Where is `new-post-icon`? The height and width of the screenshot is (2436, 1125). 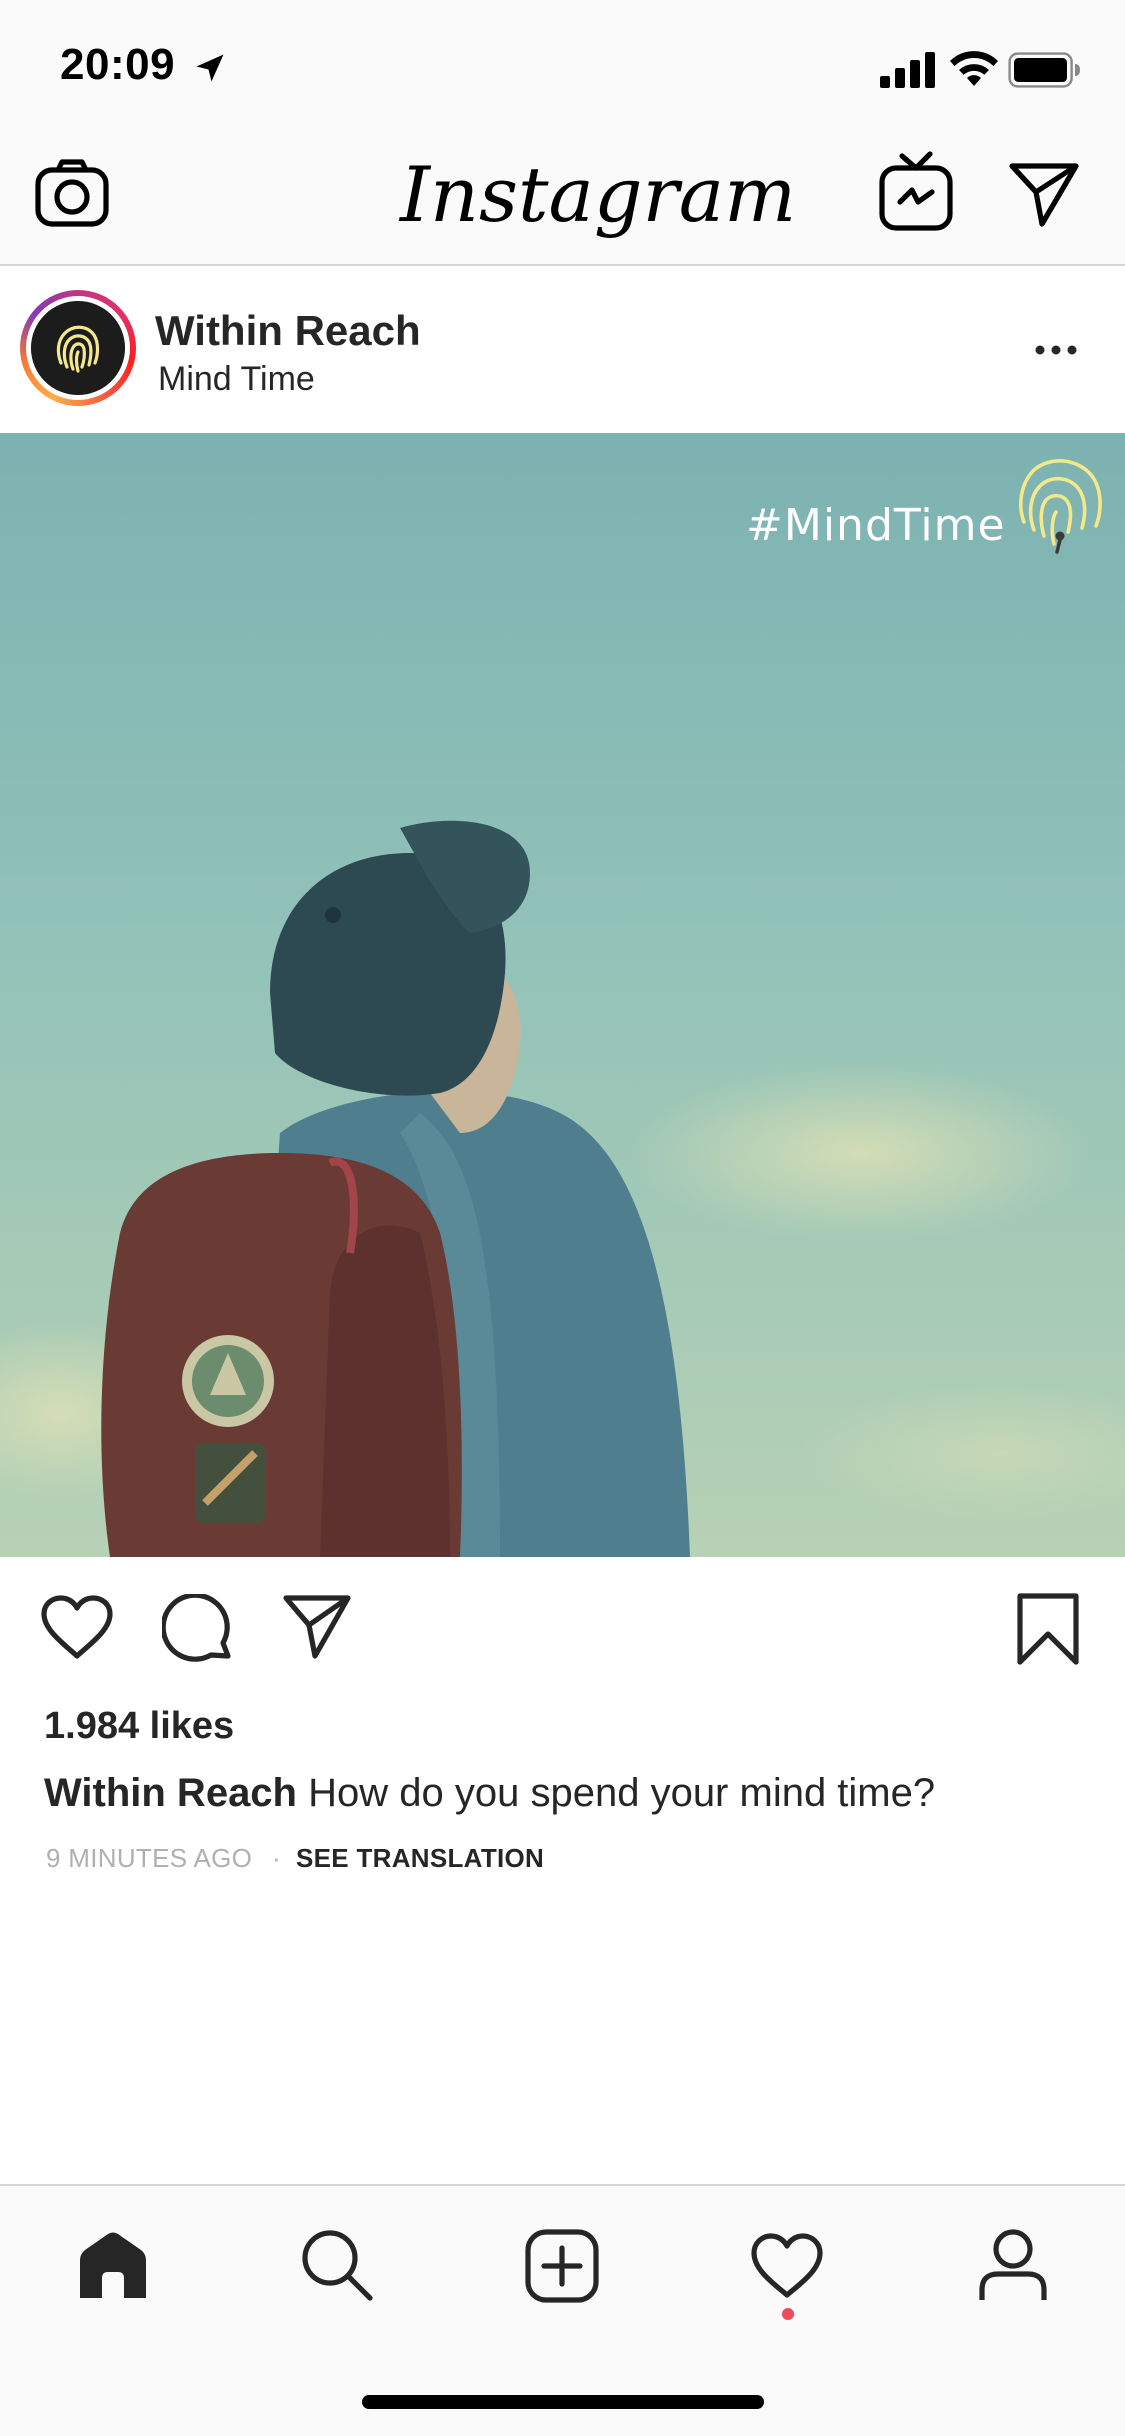
new-post-icon is located at coordinates (562, 2266).